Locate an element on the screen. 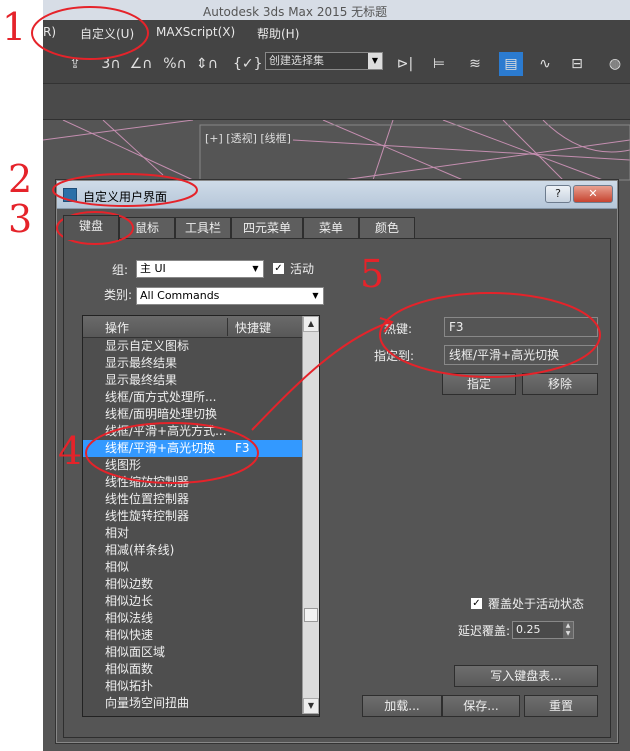  close-button: ✕ is located at coordinates (593, 194).